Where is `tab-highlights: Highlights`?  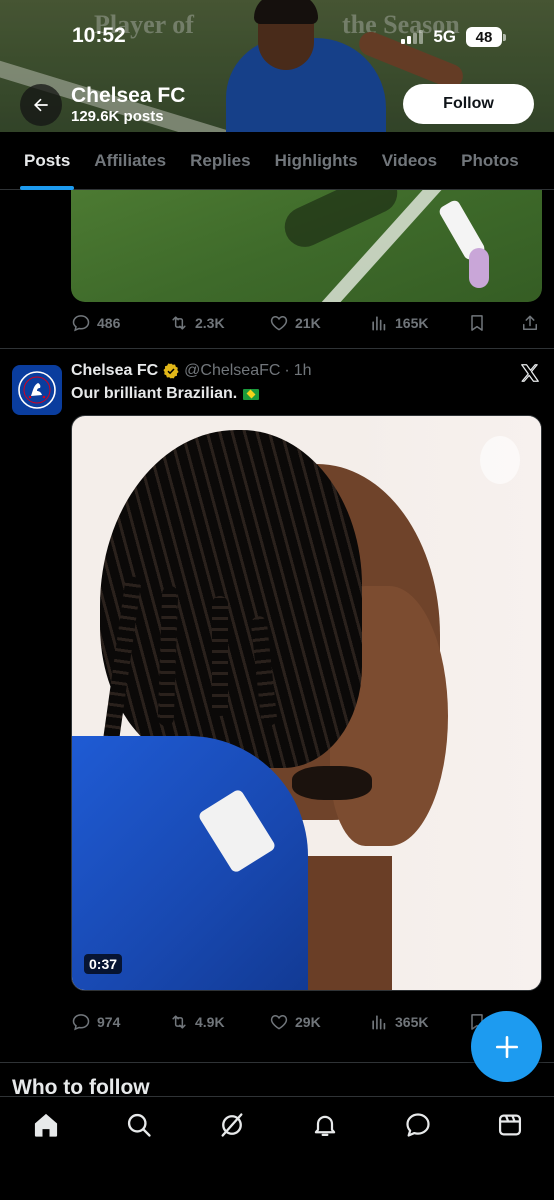
tab-highlights: Highlights is located at coordinates (316, 161).